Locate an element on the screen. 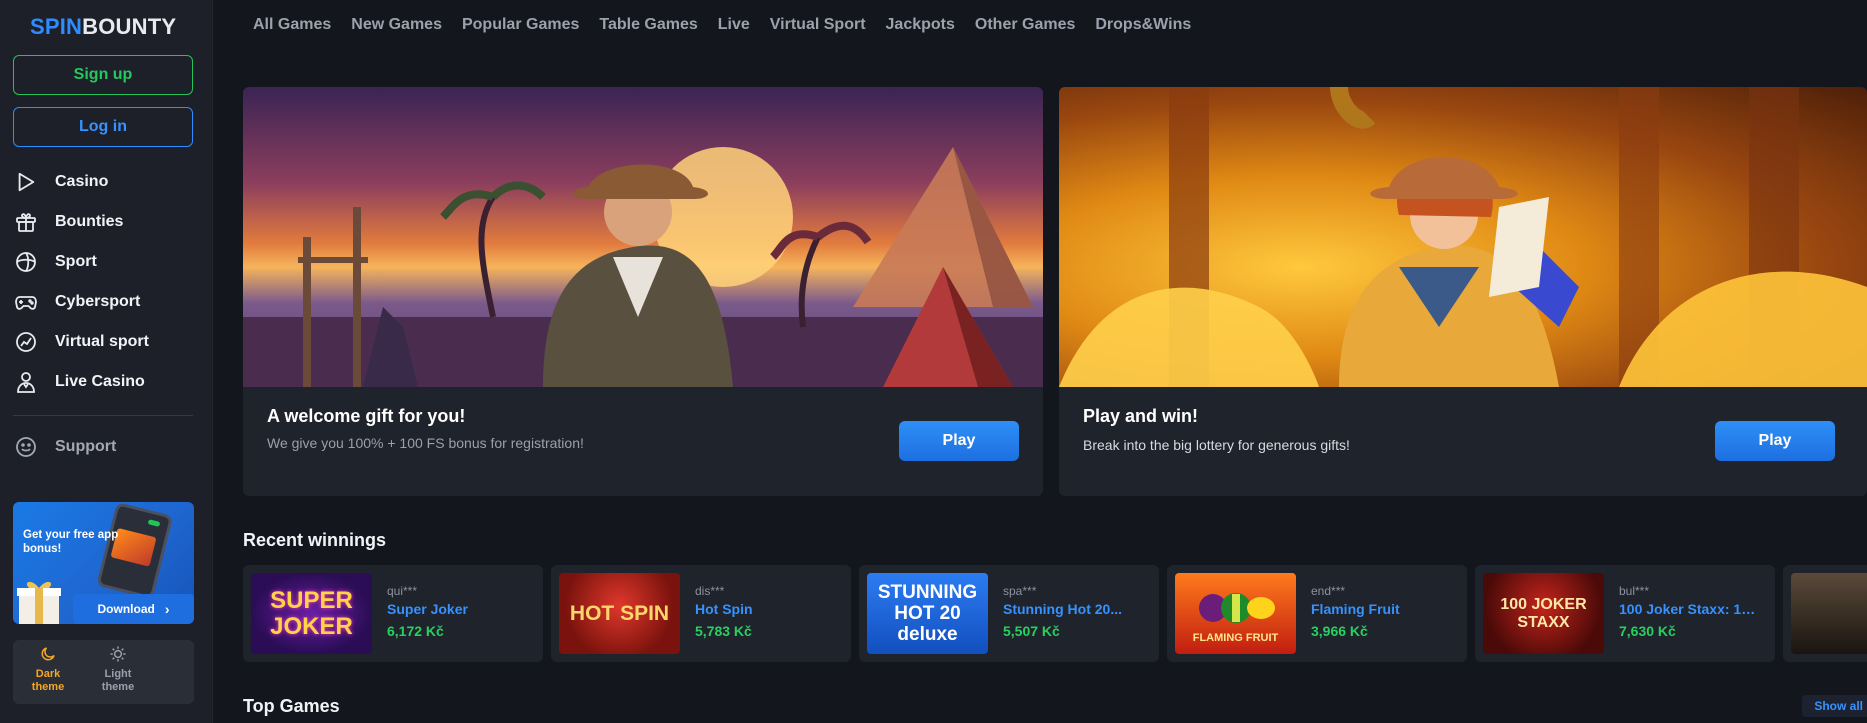 The image size is (1867, 723). play-icon is located at coordinates (26, 182).